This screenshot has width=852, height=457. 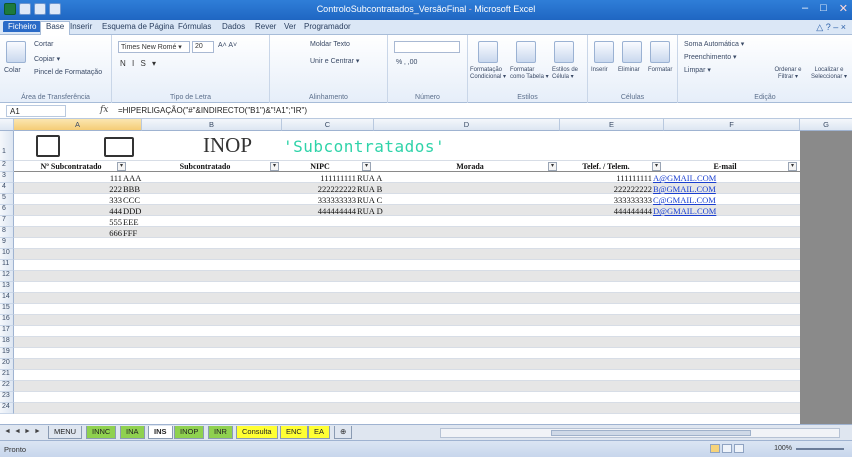 I want to click on row-header: 9, so click(x=7, y=243).